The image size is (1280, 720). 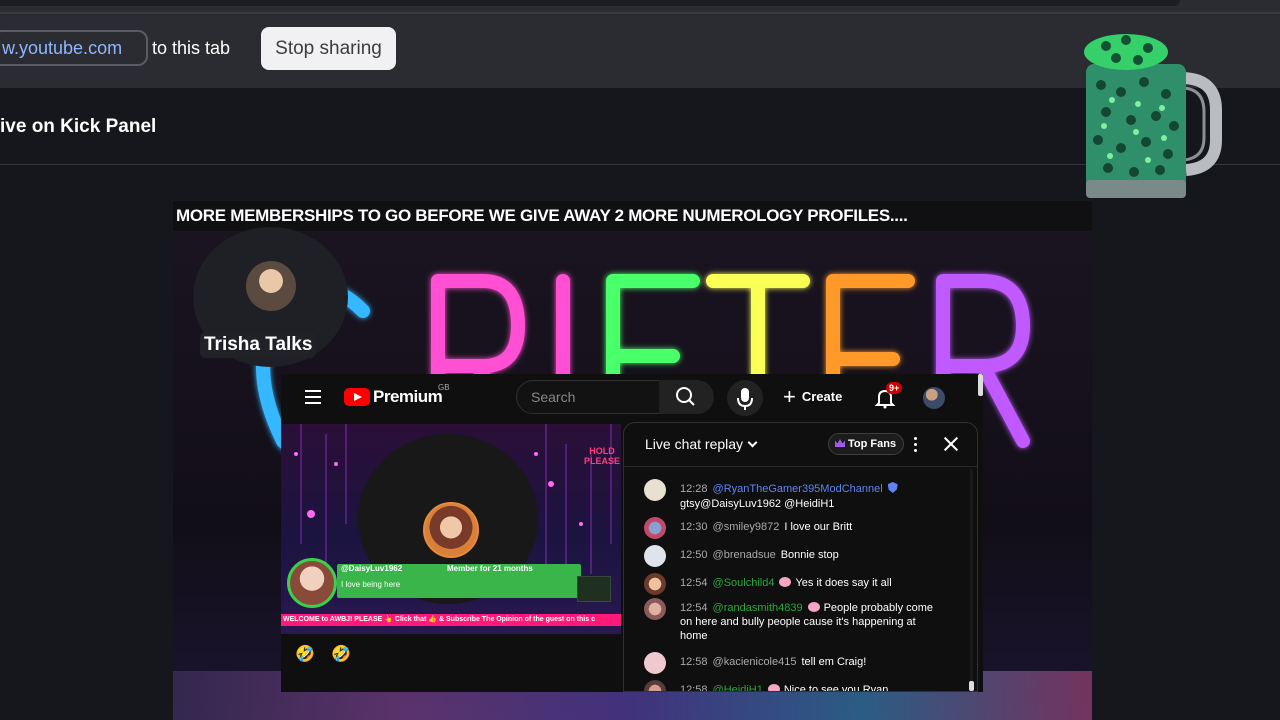 I want to click on author-name: @randasmith4839, so click(x=758, y=608).